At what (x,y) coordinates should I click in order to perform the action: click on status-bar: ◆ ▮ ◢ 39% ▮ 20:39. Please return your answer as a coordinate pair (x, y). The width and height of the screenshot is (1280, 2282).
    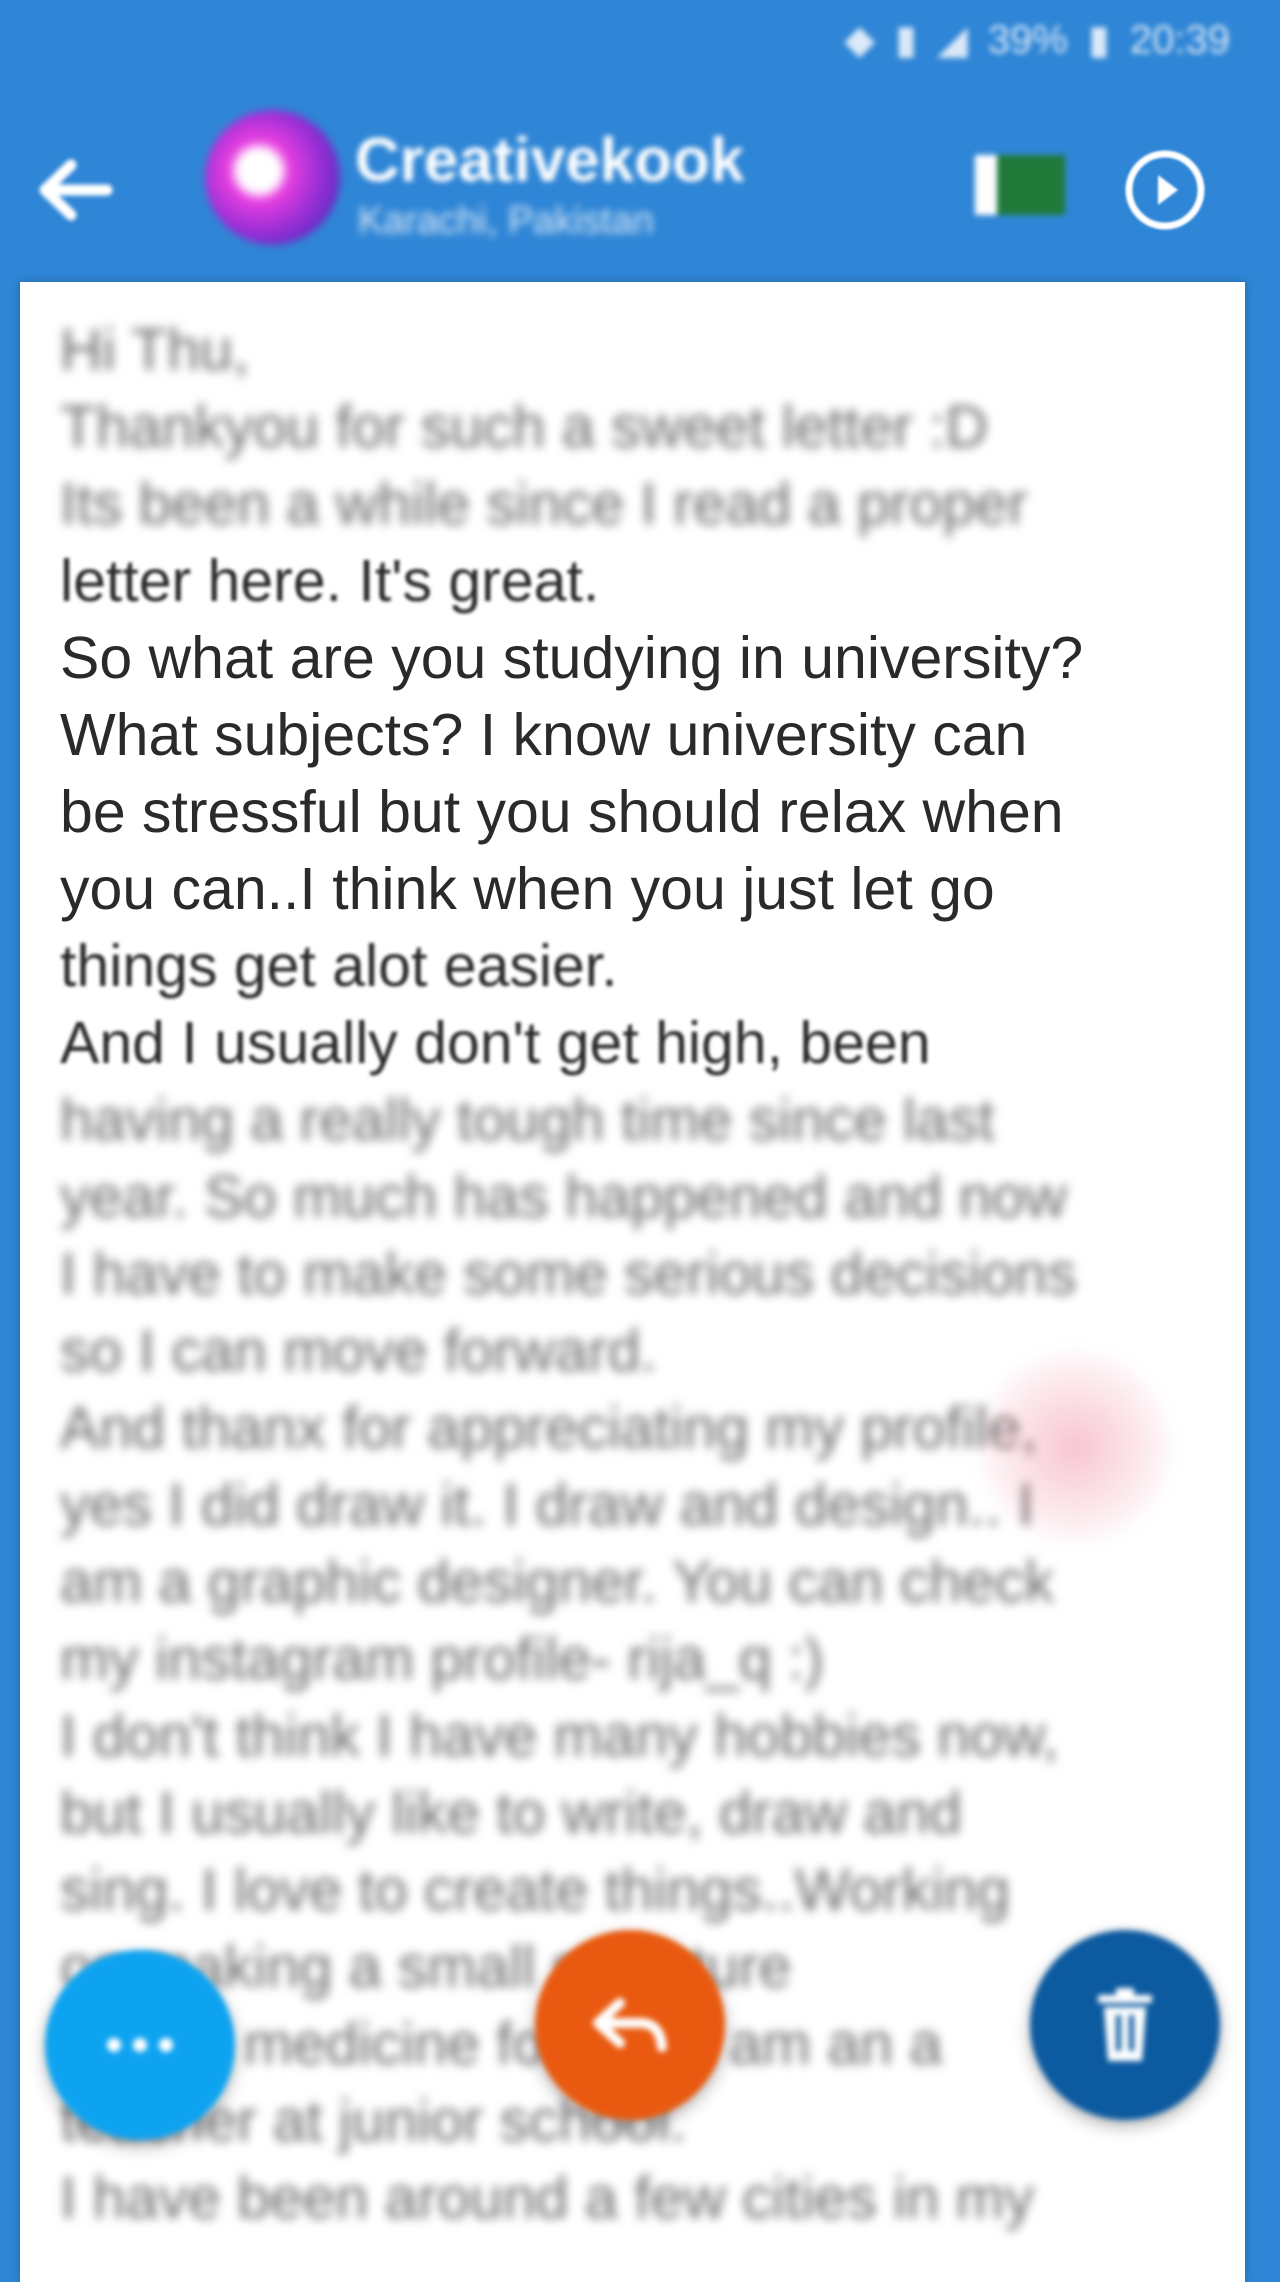
    Looking at the image, I should click on (640, 40).